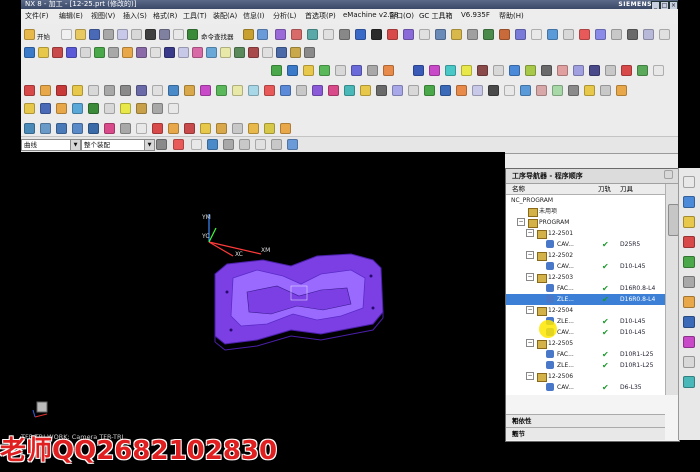 The image size is (700, 472). What do you see at coordinates (80, 34) in the screenshot?
I see `open-icon` at bounding box center [80, 34].